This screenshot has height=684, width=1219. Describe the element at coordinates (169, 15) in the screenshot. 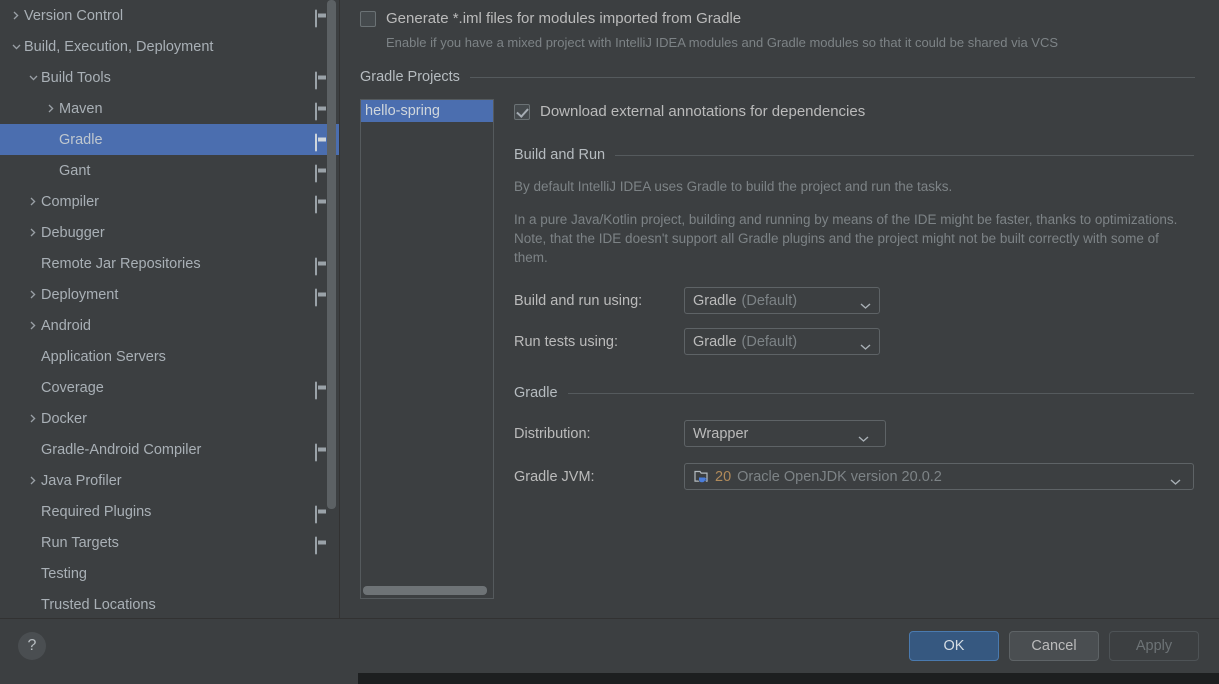

I see `sidebar-item-version-control: Version Control` at that location.